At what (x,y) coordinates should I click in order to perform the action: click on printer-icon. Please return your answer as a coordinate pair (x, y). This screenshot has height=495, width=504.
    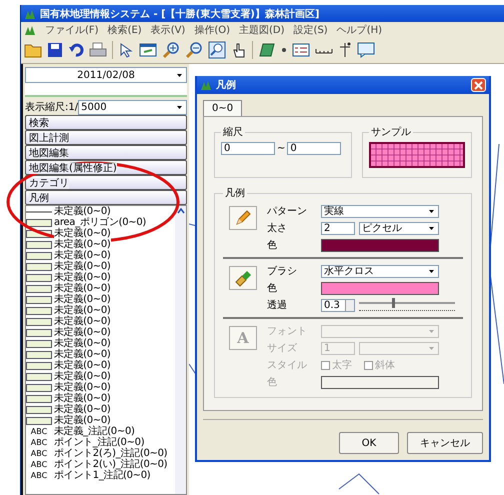
    Looking at the image, I should click on (98, 50).